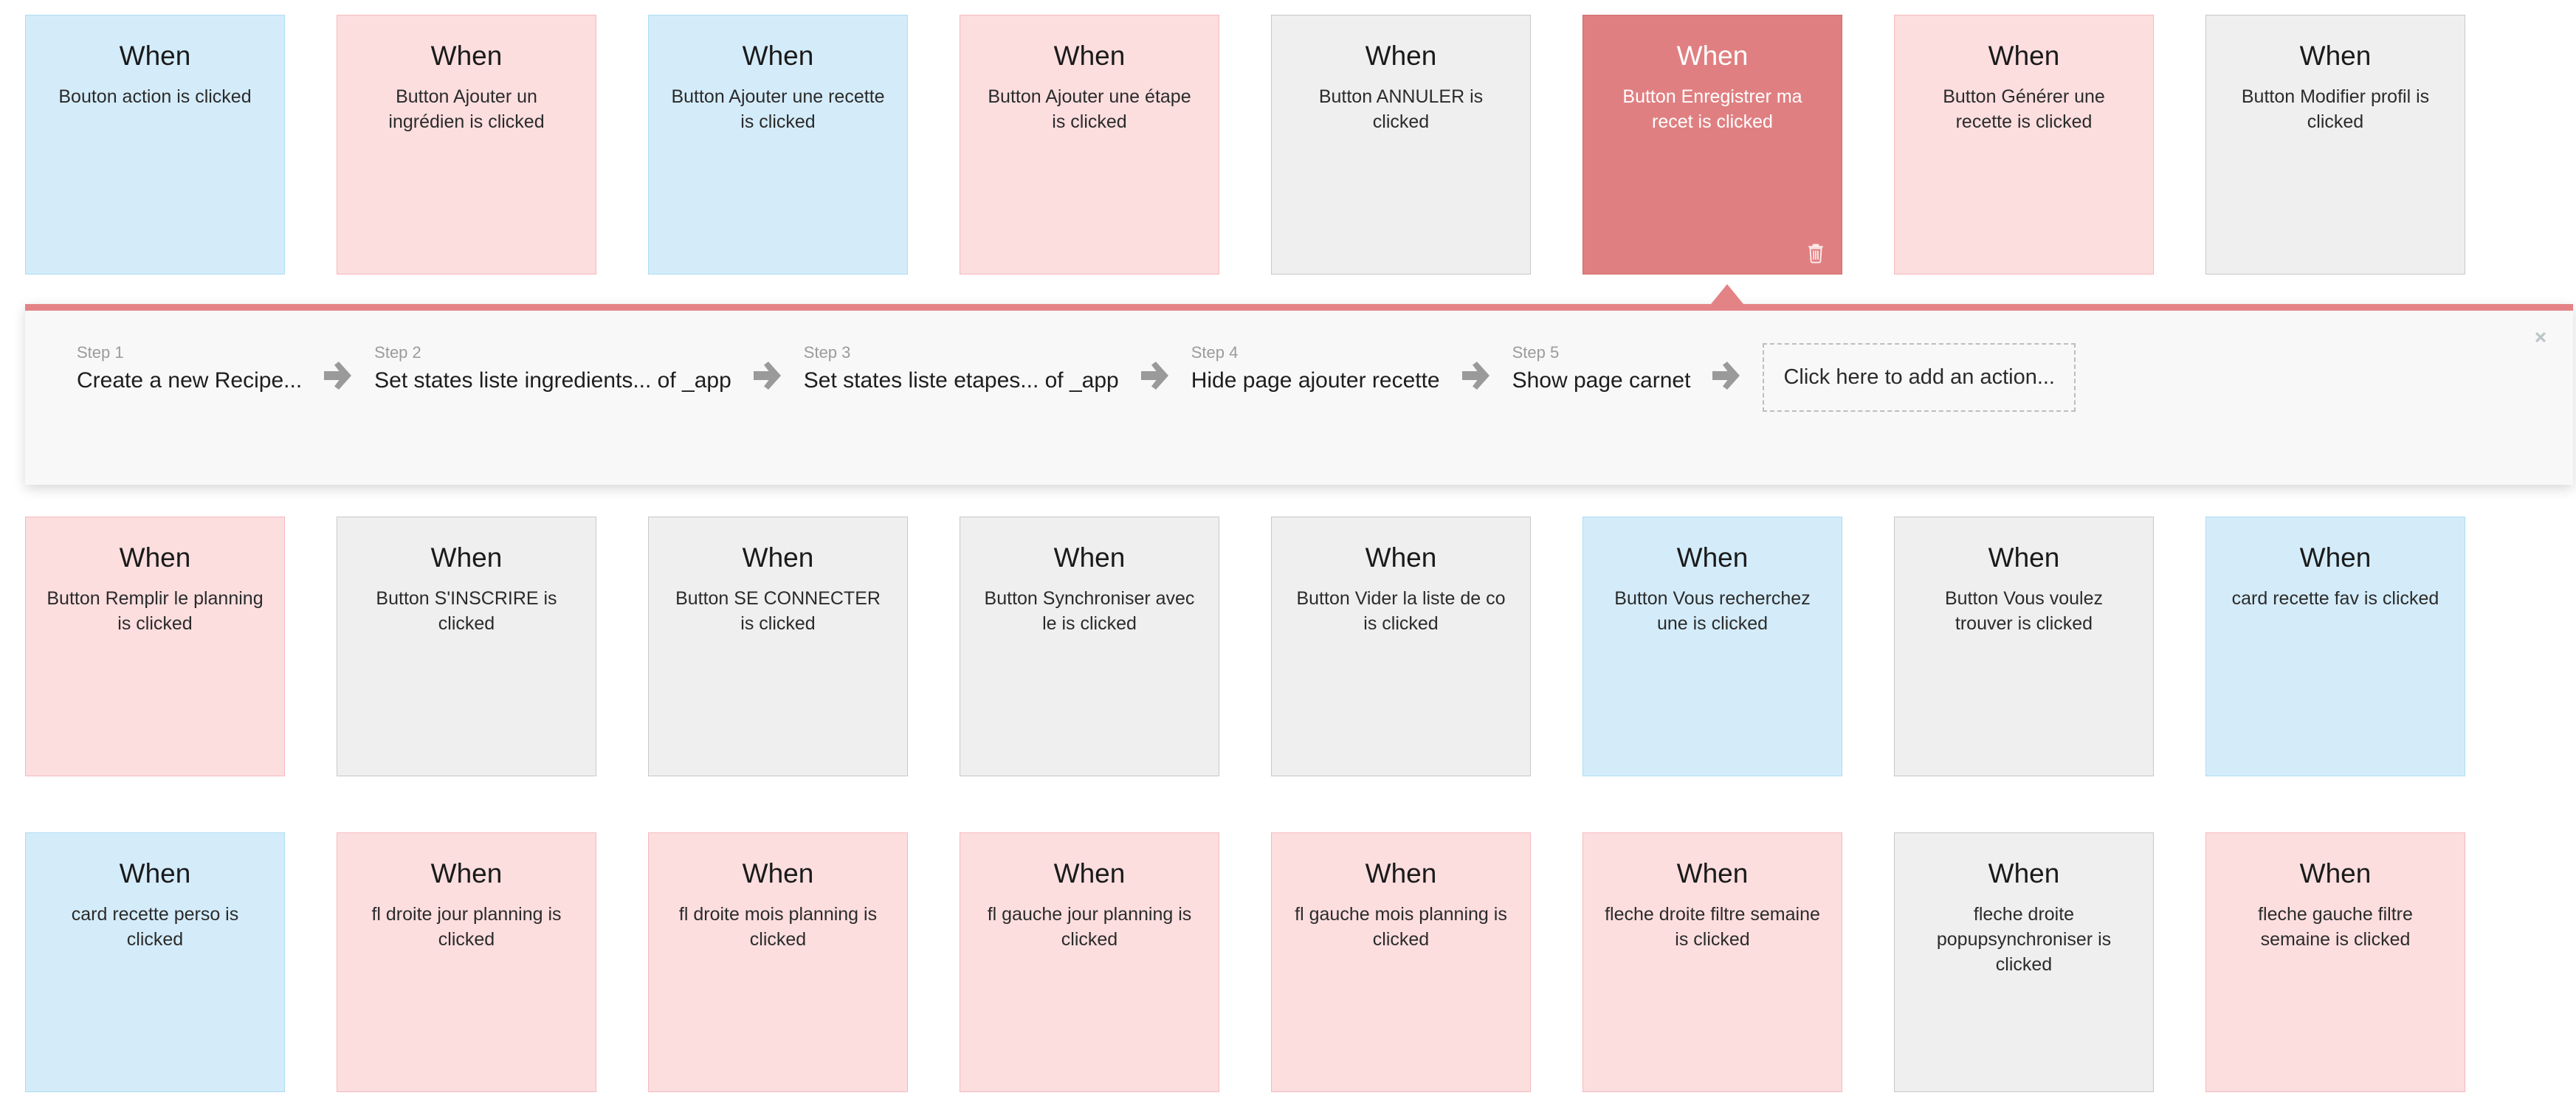 The image size is (2576, 1118). I want to click on when-card-description: fl droite jour planning is clicked, so click(466, 927).